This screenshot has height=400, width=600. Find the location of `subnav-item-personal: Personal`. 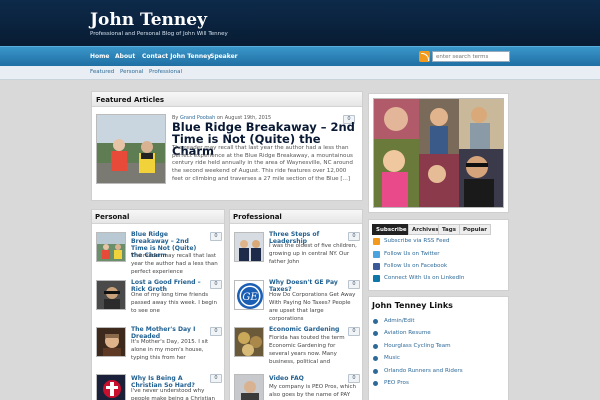

subnav-item-personal: Personal is located at coordinates (131, 72).